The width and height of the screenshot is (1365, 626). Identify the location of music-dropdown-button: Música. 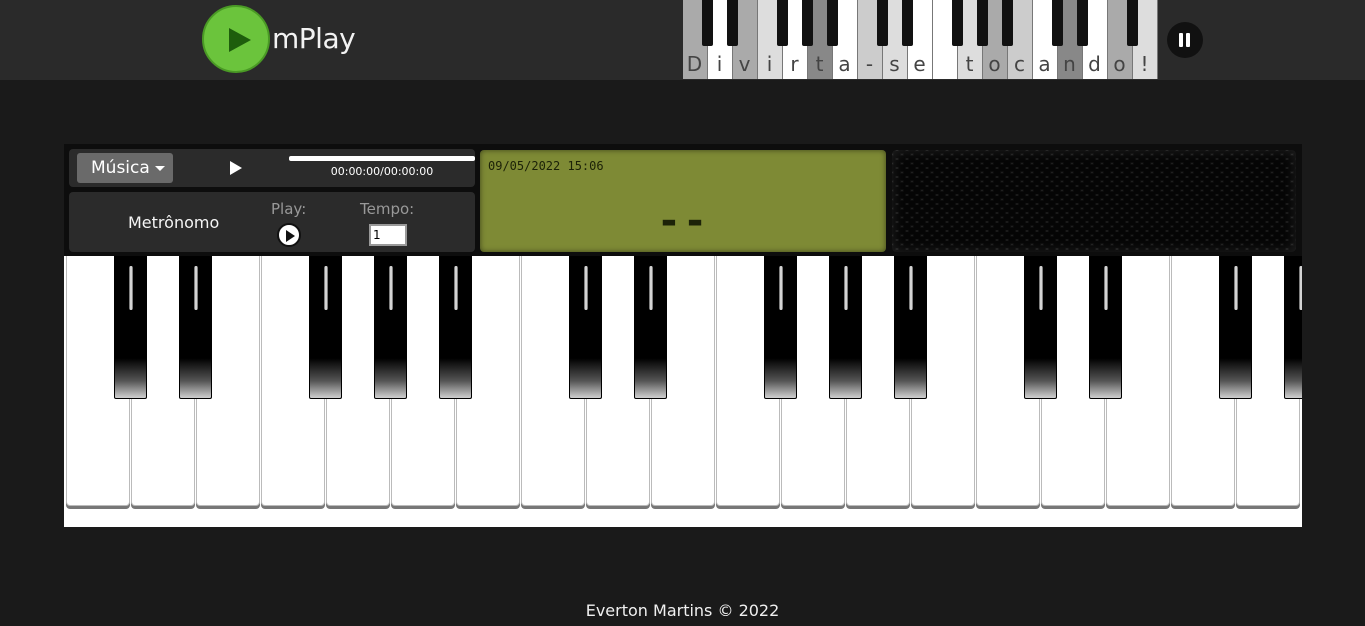
(125, 168).